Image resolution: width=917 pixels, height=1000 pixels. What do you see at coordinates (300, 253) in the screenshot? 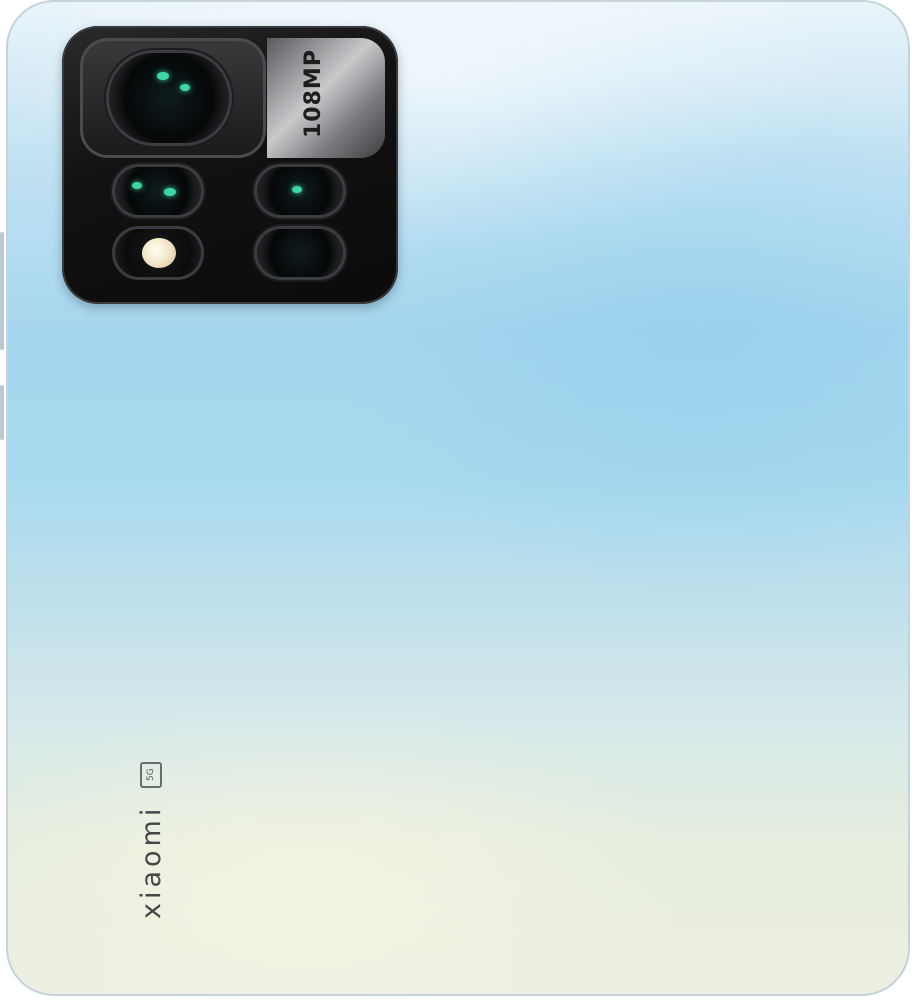
I see `depth-sensor-lens` at bounding box center [300, 253].